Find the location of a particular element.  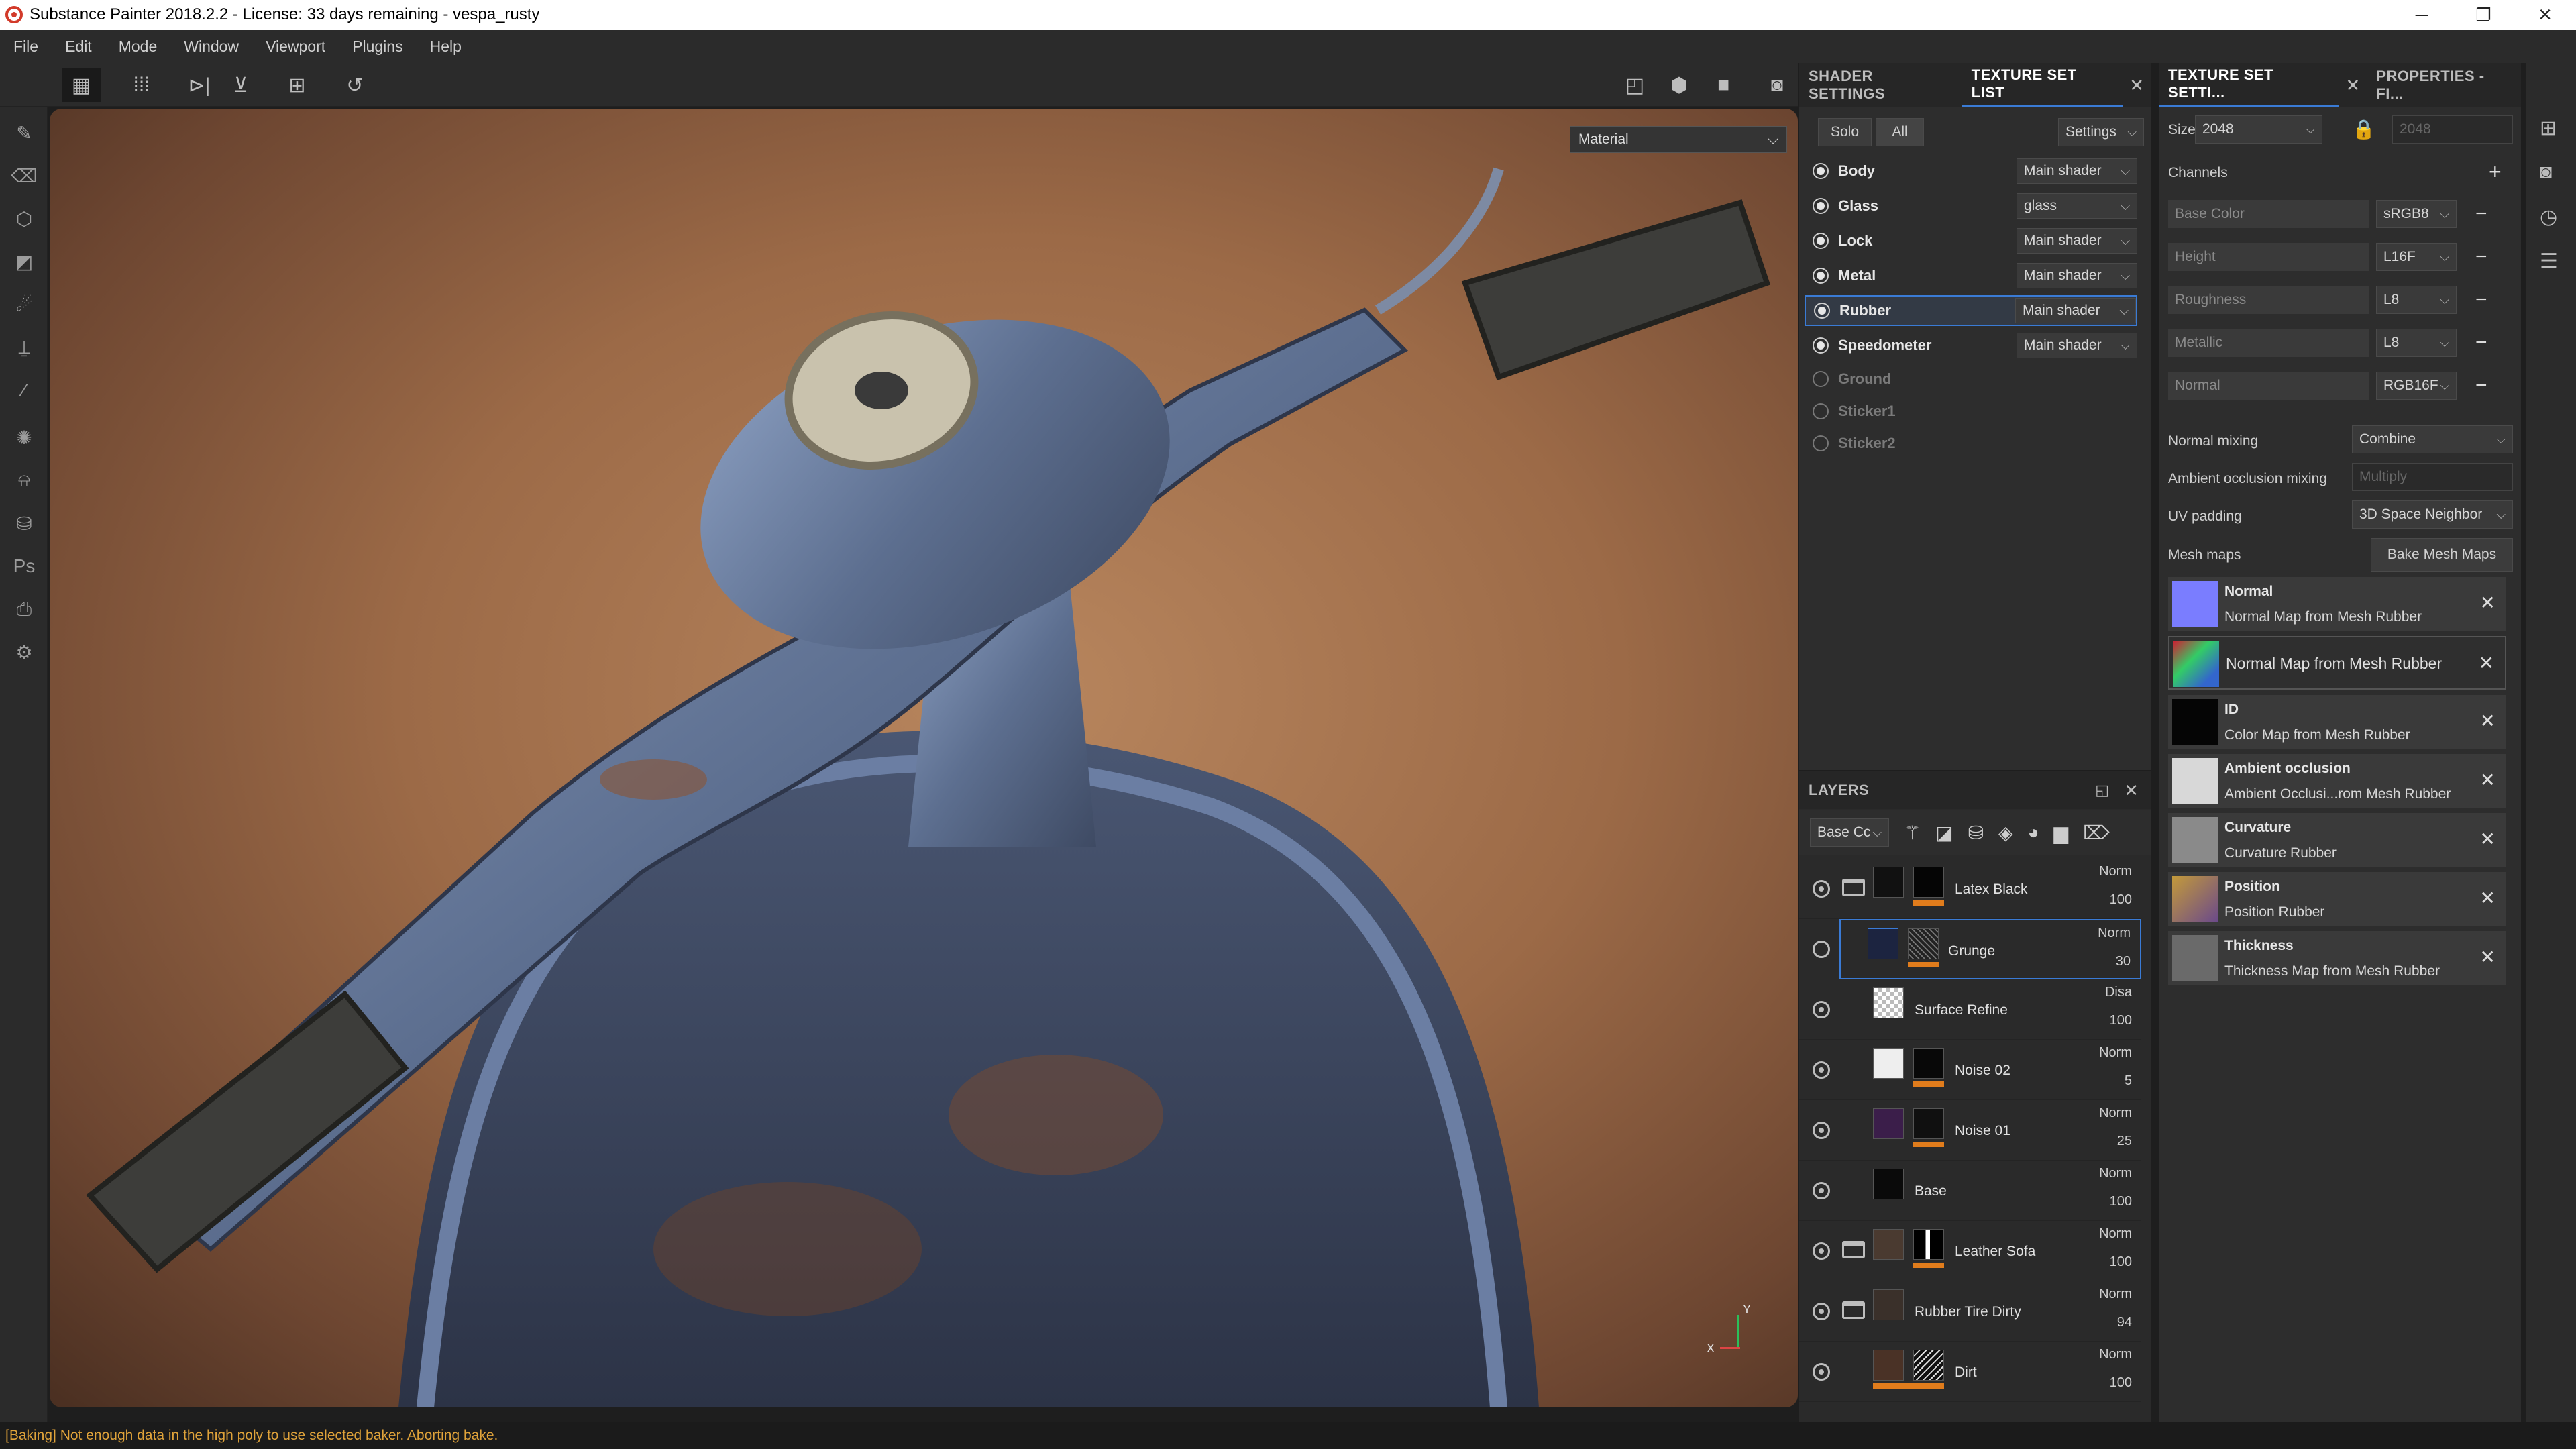

add-channel-icon: + is located at coordinates (2495, 172).